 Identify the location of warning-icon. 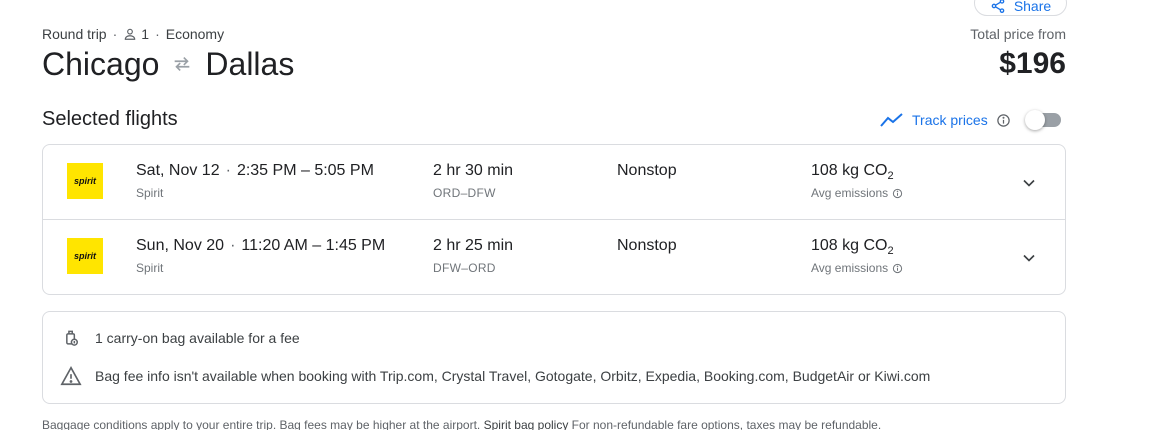
(71, 376).